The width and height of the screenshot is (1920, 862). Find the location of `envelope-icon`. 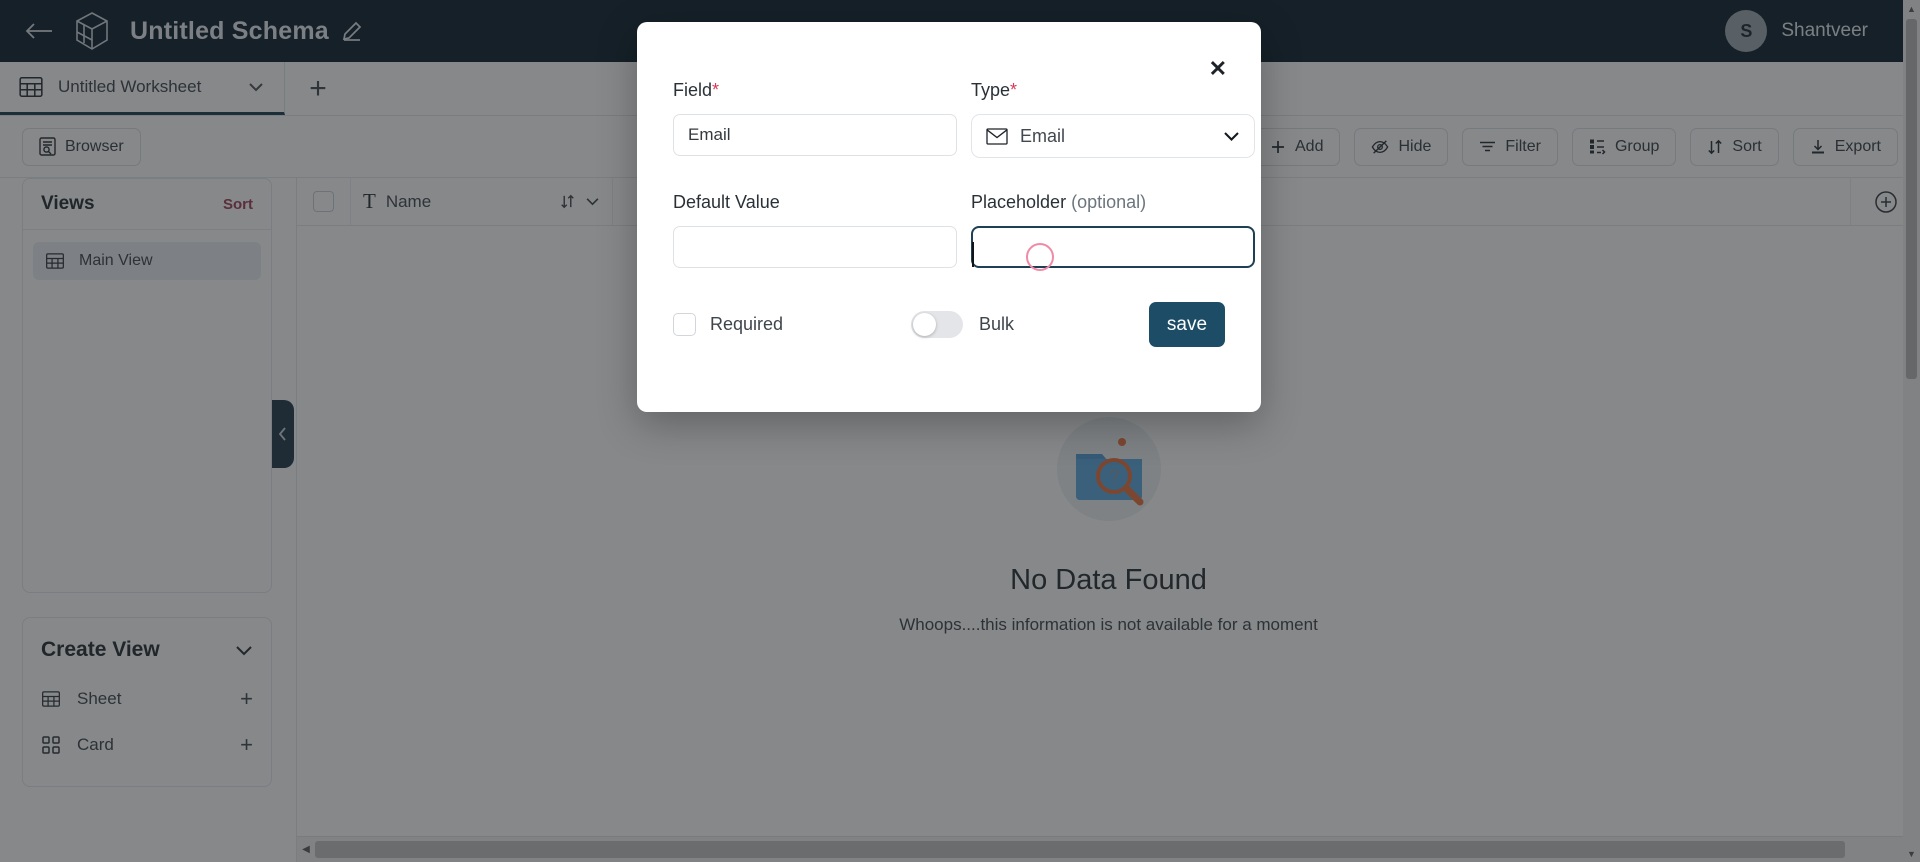

envelope-icon is located at coordinates (997, 136).